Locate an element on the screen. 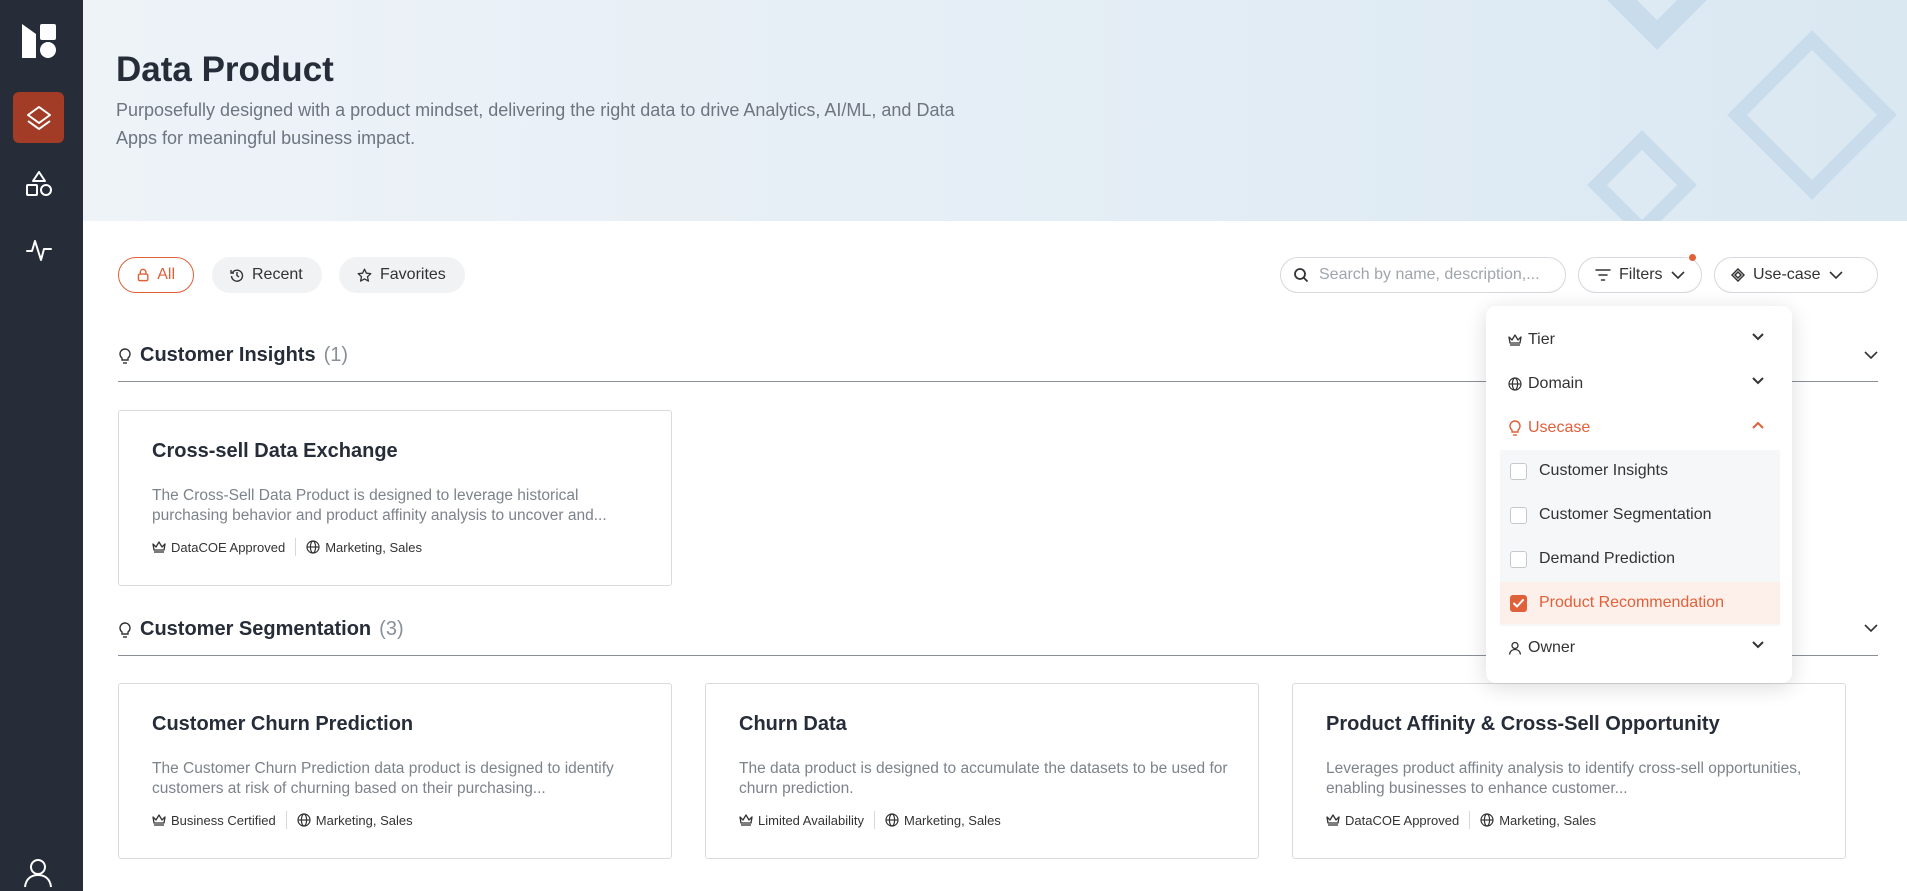  card-title: Cross-sell Data Exchange is located at coordinates (275, 451).